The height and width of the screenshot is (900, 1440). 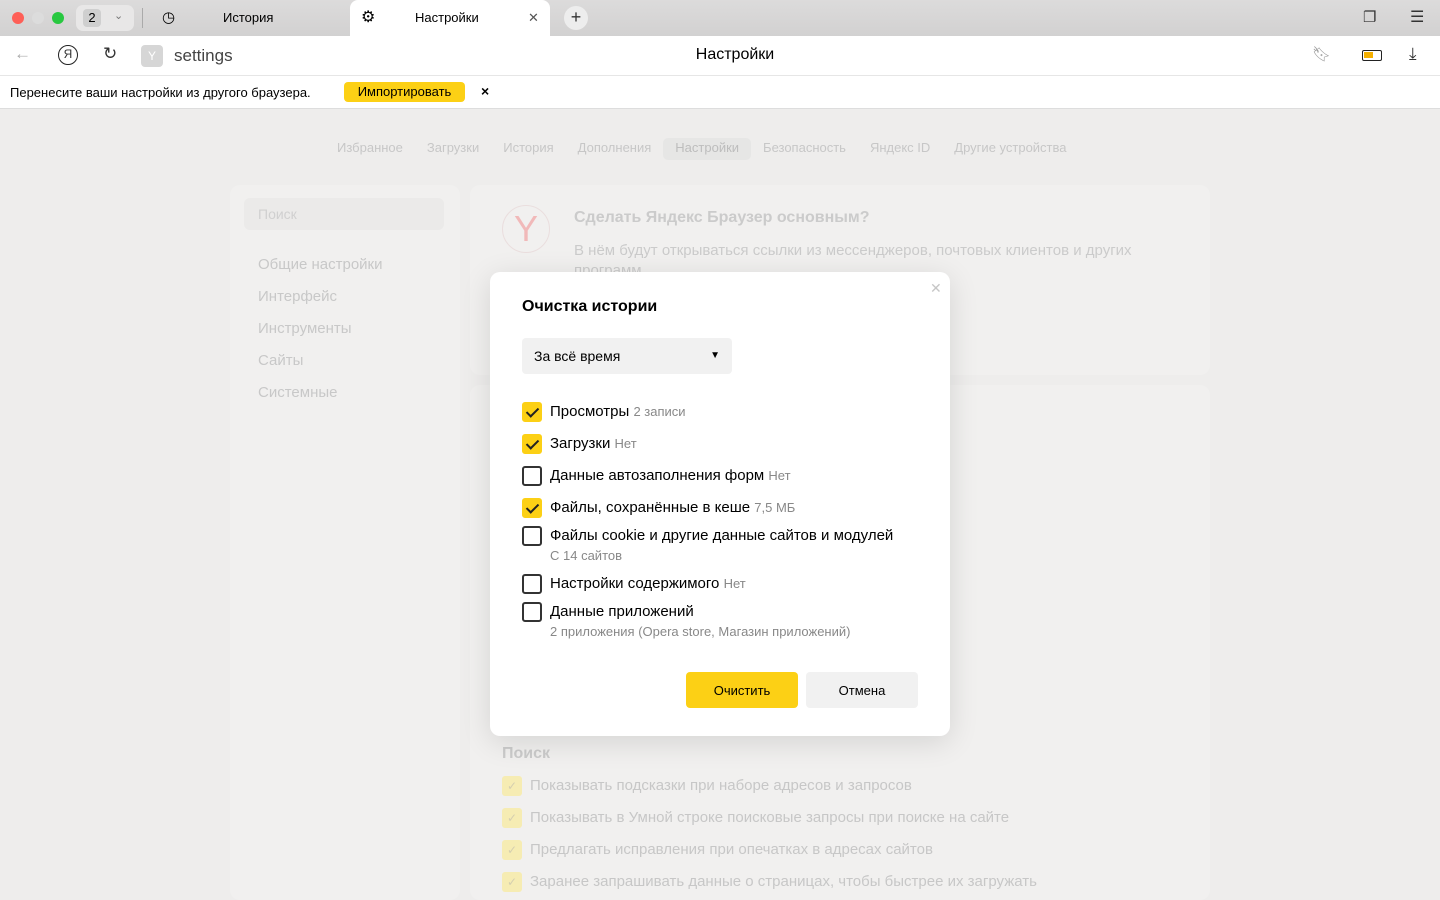 I want to click on address-bar: ← Я ↻ Y settings Настройки 🔖︎ ⤓, so click(x=720, y=56).